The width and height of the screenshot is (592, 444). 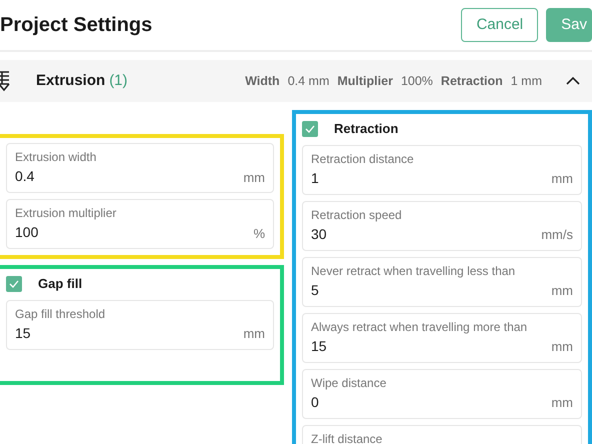 What do you see at coordinates (557, 235) in the screenshot?
I see `unit-label: mm/s` at bounding box center [557, 235].